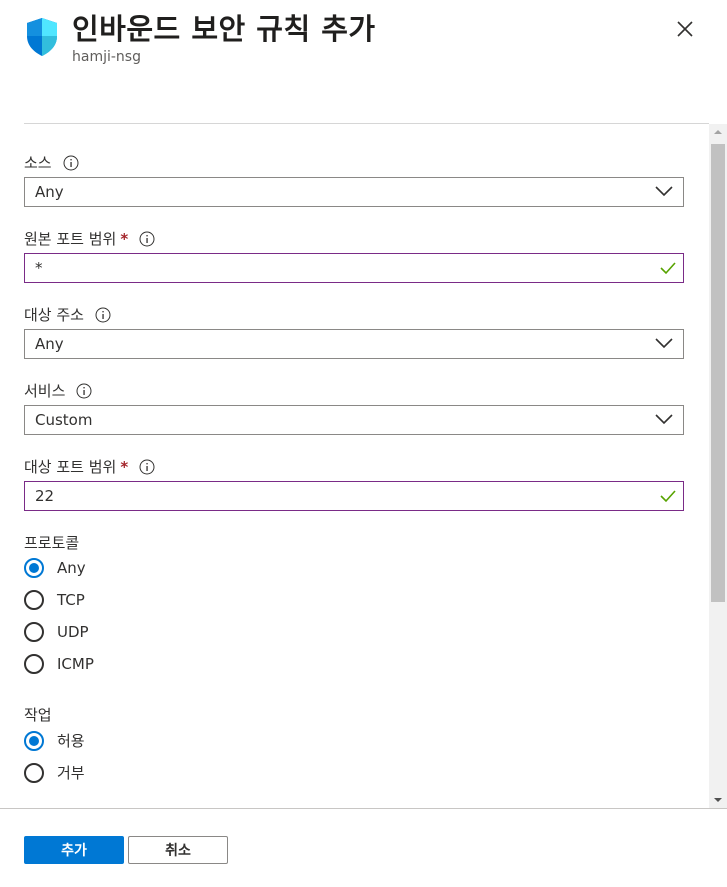  I want to click on source-port-value: *, so click(39, 268).